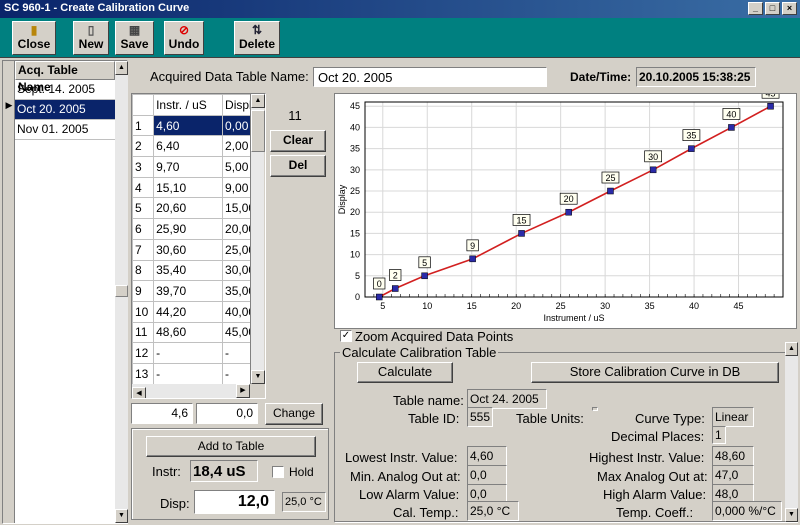 The image size is (800, 525). I want to click on scroll-left-button: ◀, so click(139, 392).